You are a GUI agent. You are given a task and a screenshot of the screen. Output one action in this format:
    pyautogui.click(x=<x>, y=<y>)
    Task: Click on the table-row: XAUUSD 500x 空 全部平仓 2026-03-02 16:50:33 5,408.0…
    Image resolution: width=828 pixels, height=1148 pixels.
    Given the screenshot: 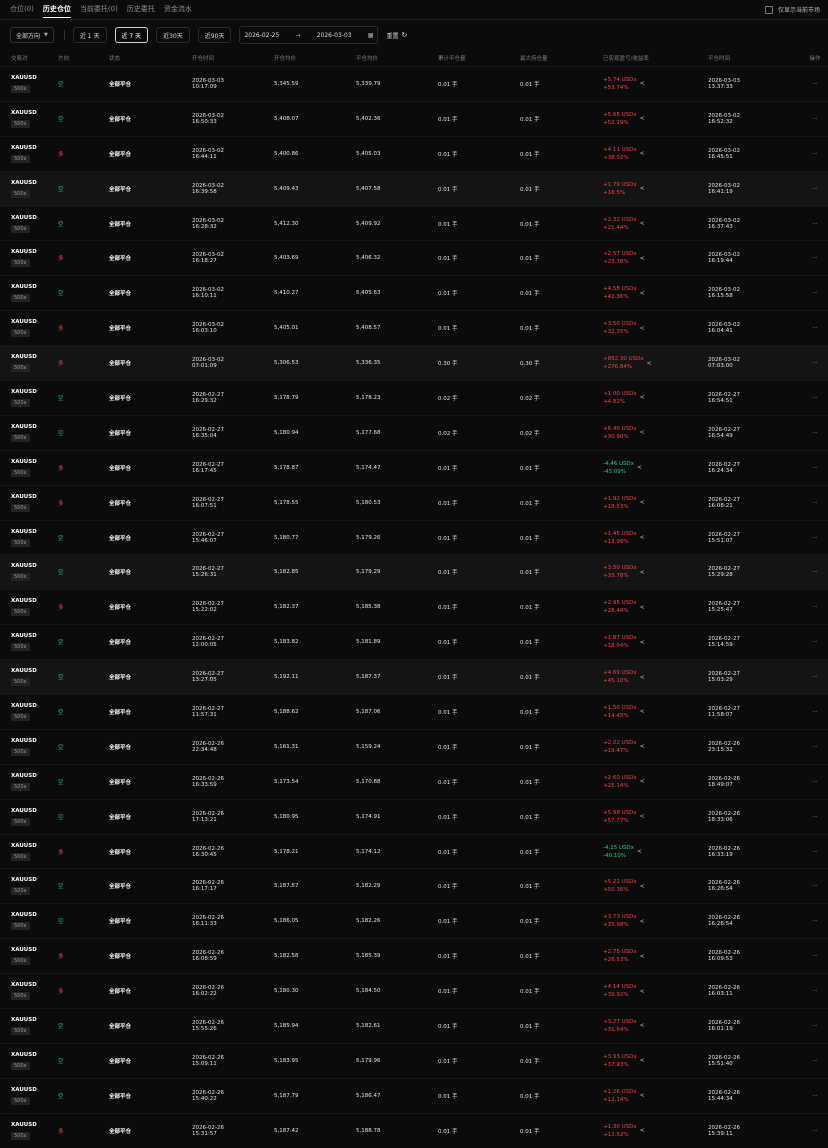 What is the action you would take?
    pyautogui.click(x=414, y=118)
    